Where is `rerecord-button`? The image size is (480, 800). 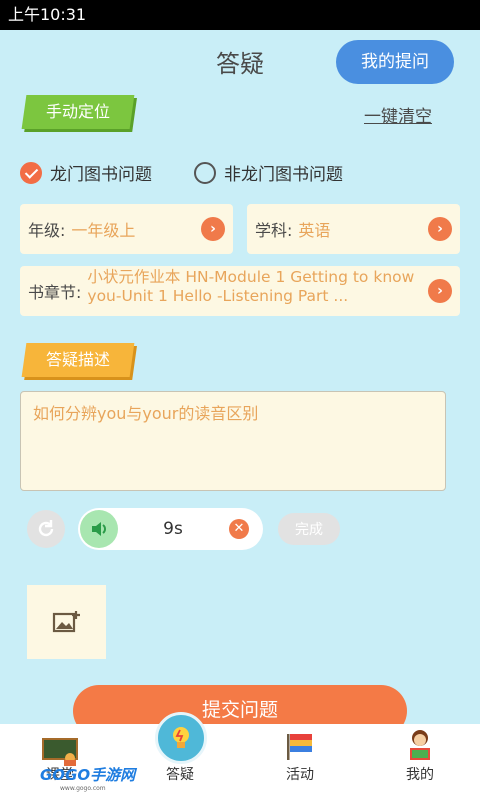 rerecord-button is located at coordinates (46, 529).